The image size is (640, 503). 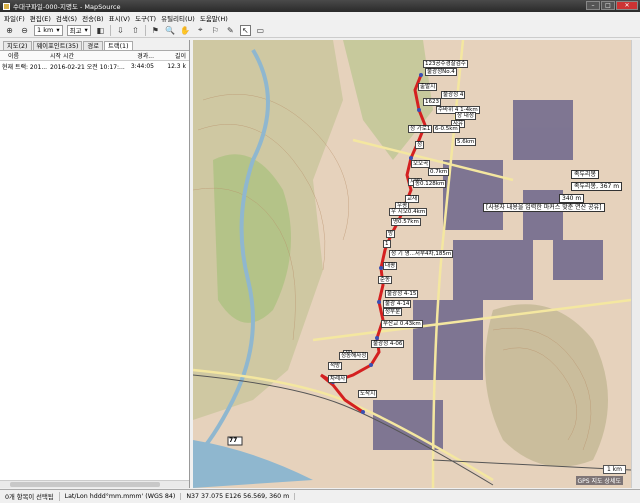 I want to click on track-tool-icon: ✎, so click(x=230, y=30).